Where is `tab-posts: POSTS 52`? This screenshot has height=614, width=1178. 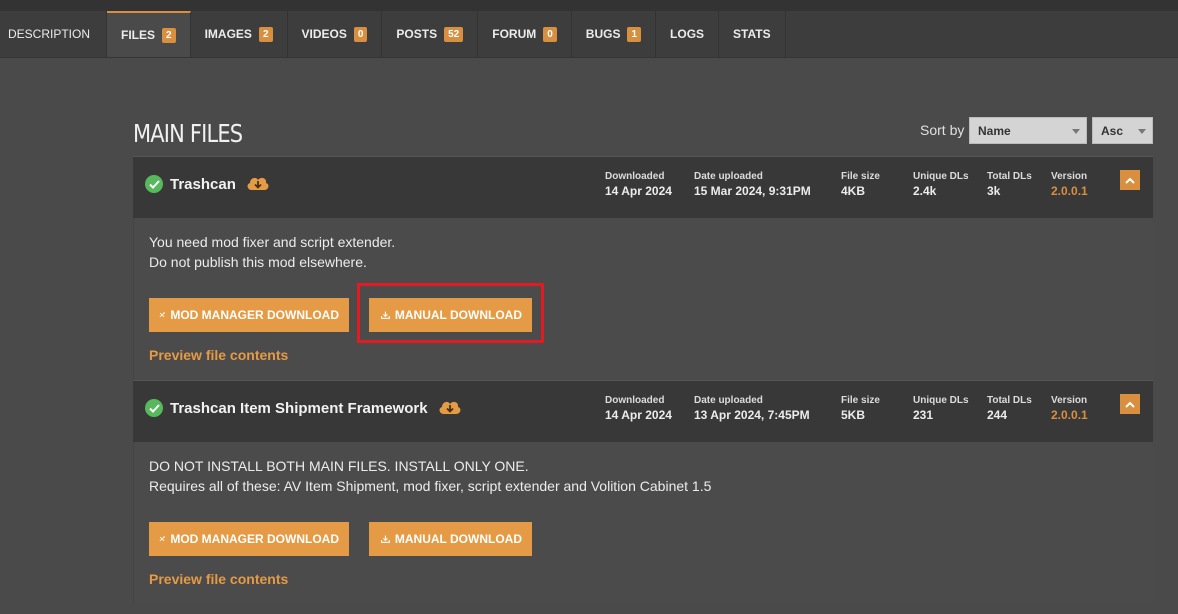 tab-posts: POSTS 52 is located at coordinates (430, 34).